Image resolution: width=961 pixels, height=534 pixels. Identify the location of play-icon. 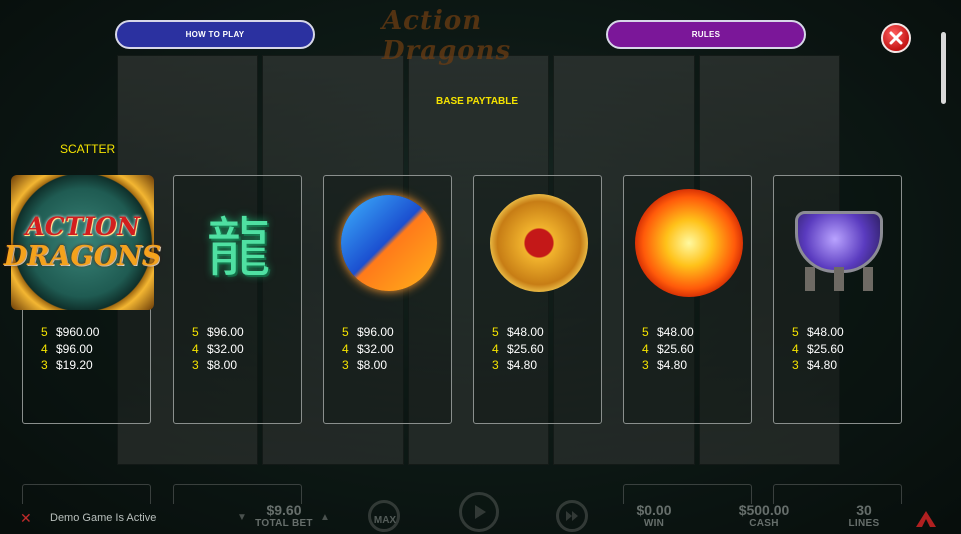
(480, 512).